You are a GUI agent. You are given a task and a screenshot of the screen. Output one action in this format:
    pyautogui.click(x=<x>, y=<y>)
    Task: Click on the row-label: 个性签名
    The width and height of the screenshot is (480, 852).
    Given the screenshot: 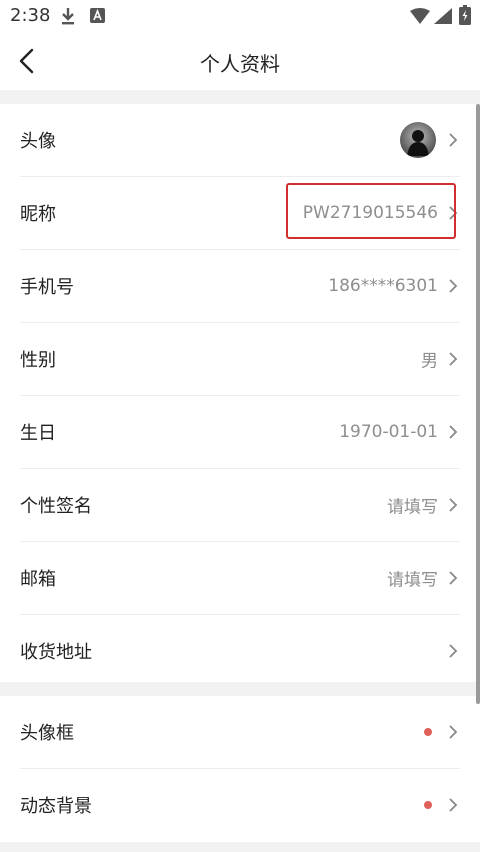 What is the action you would take?
    pyautogui.click(x=56, y=506)
    